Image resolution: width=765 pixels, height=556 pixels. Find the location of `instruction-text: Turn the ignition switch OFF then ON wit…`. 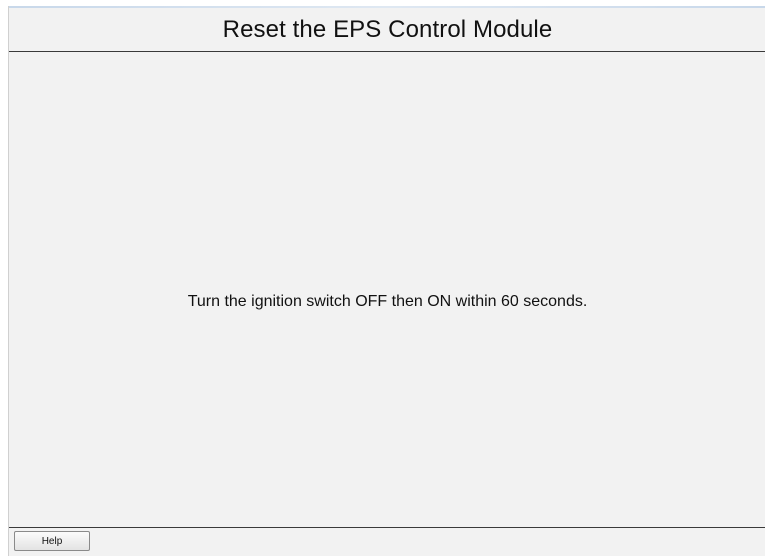

instruction-text: Turn the ignition switch OFF then ON wit… is located at coordinates (387, 301).